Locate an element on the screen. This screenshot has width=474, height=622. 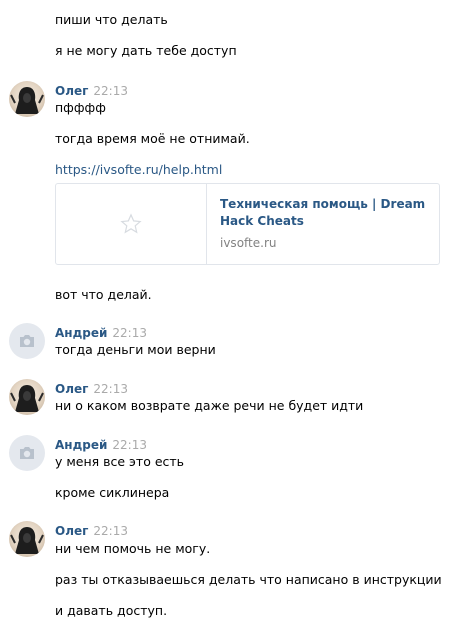
message-text: вот что делай. is located at coordinates (103, 294).